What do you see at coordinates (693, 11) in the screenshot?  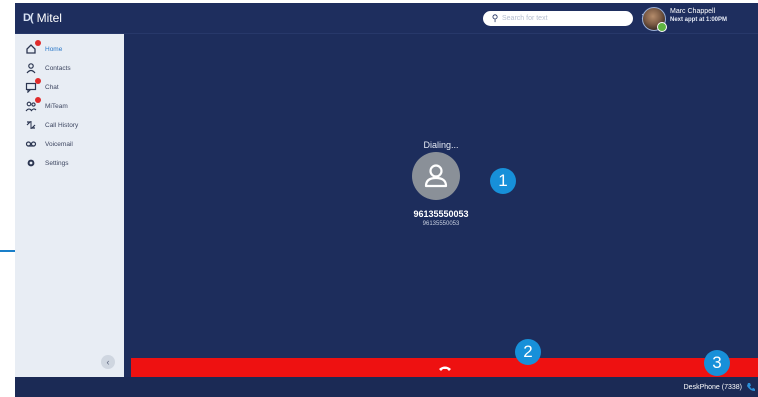 I see `user-name: Marc Chappell` at bounding box center [693, 11].